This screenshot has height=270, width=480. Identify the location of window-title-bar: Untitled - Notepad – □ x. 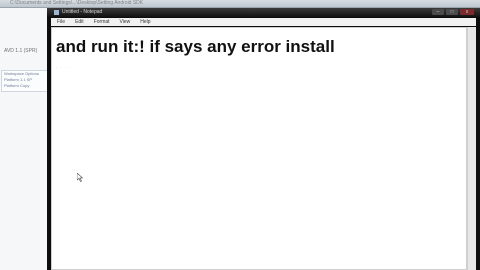
(263, 12).